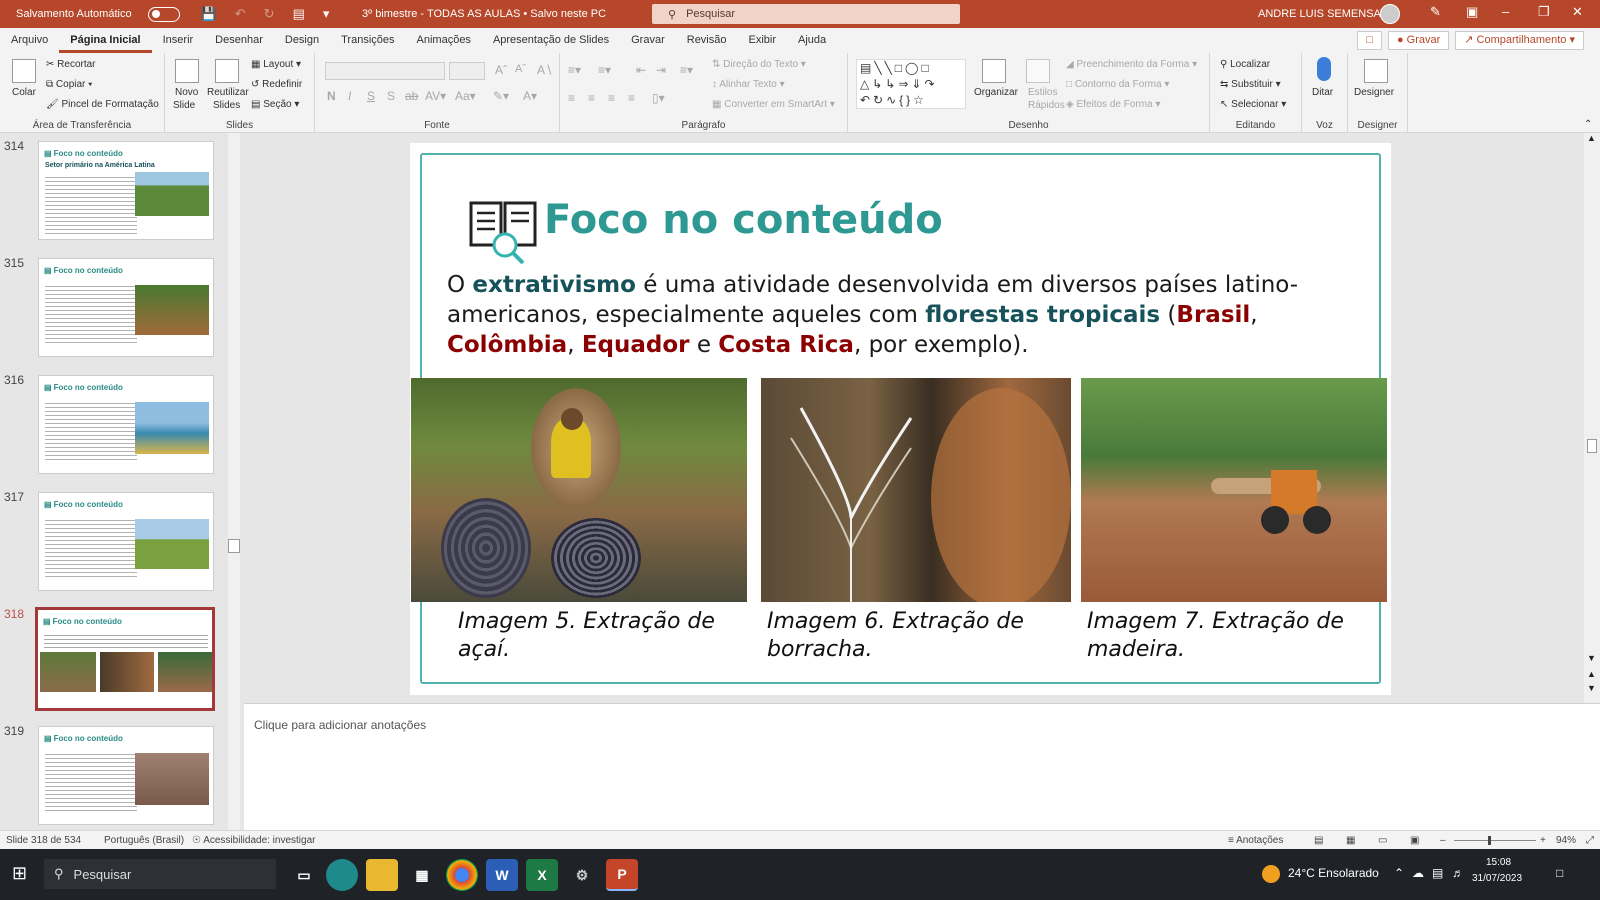 This screenshot has width=1600, height=900. What do you see at coordinates (763, 40) in the screenshot?
I see `tab-exibir: Exibir` at bounding box center [763, 40].